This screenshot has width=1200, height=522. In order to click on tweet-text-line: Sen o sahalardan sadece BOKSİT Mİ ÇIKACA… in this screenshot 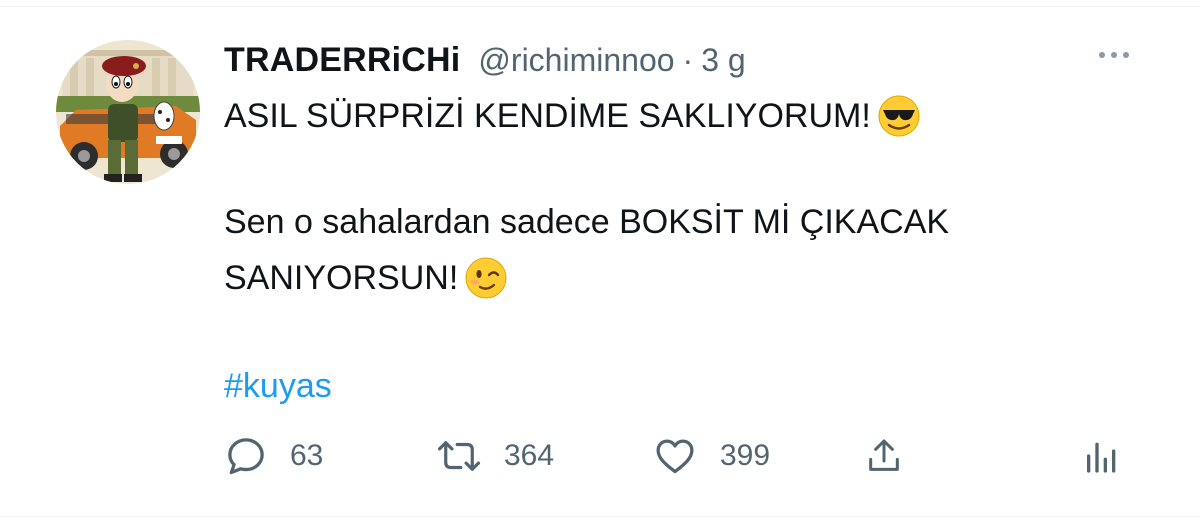, I will do `click(586, 222)`.